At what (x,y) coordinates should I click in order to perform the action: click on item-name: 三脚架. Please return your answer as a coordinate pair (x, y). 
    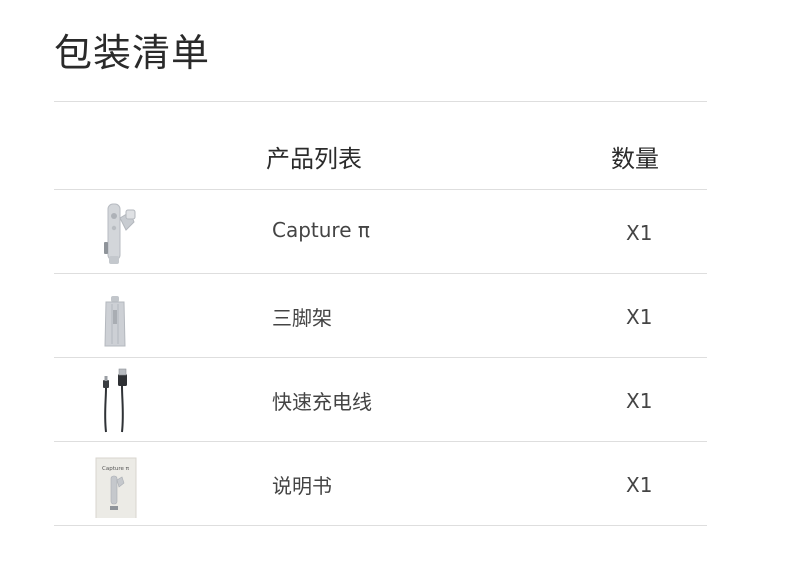
    Looking at the image, I should click on (302, 318).